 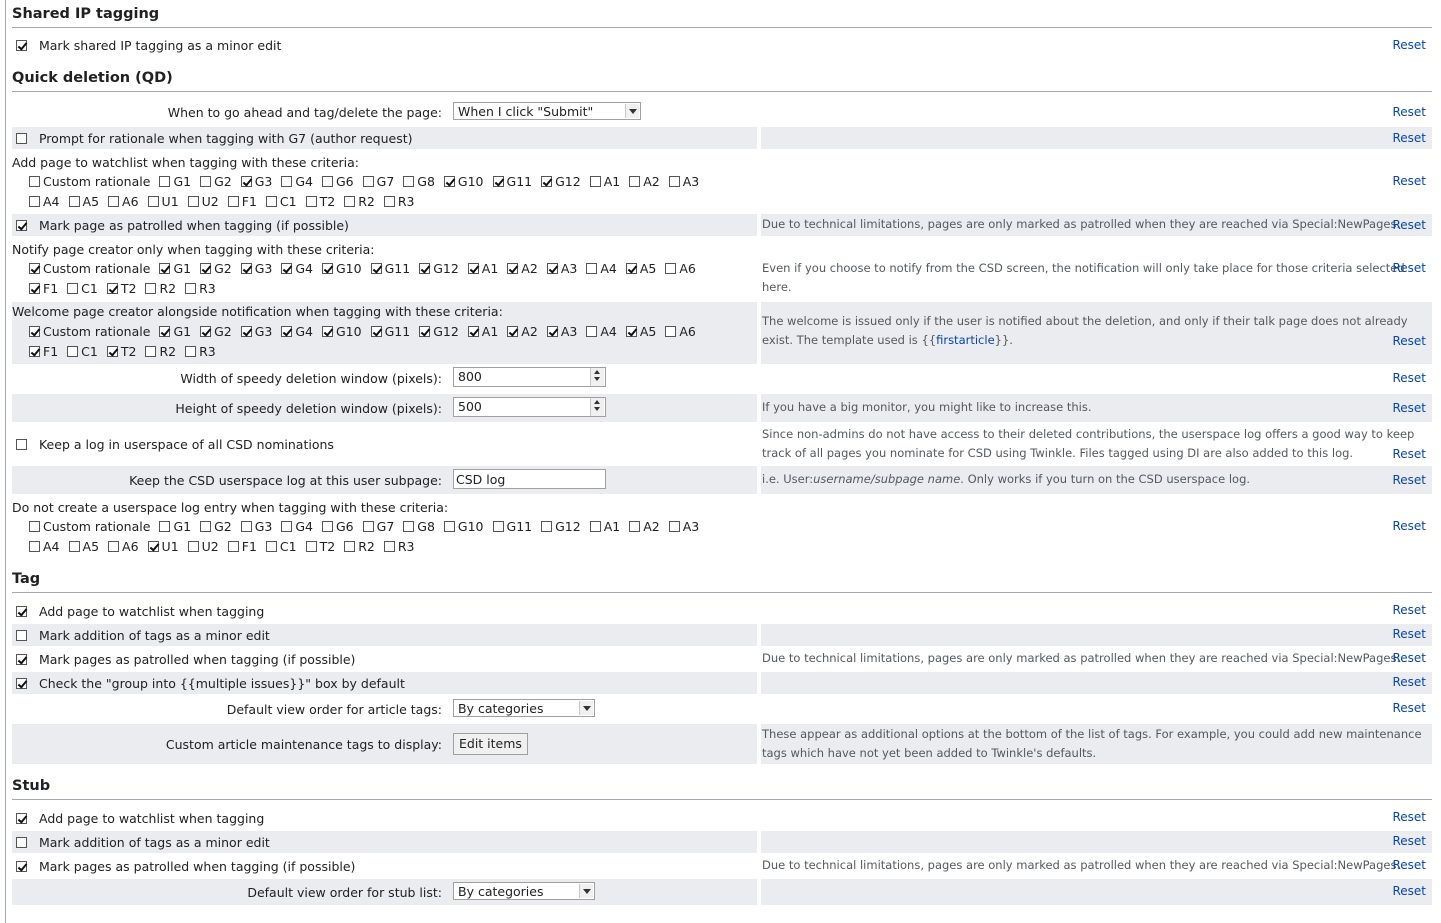 What do you see at coordinates (143, 842) in the screenshot?
I see `stub-minor-checkbox-label: Mark addition of tags as a minor edit` at bounding box center [143, 842].